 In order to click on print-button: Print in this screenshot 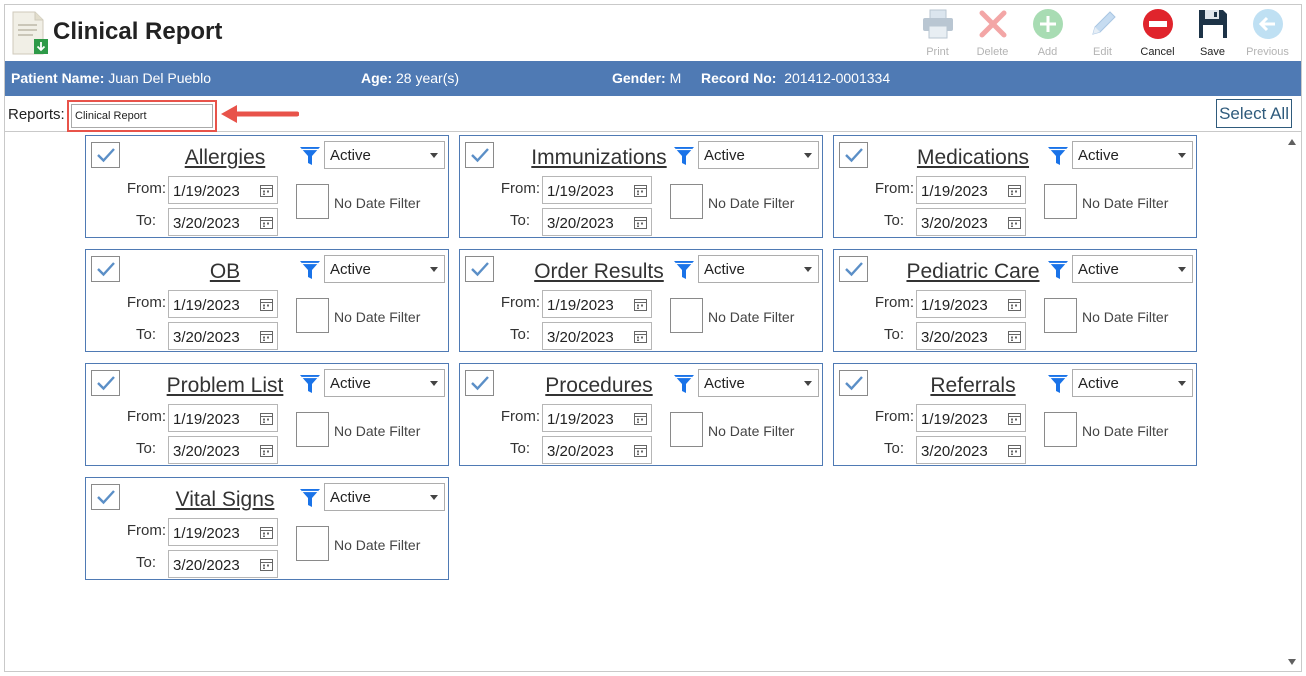, I will do `click(937, 33)`.